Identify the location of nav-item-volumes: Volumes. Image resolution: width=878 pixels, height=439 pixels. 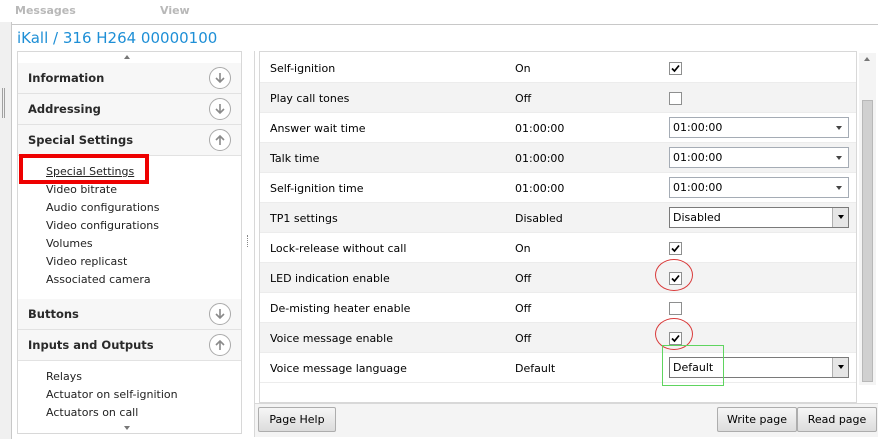
(69, 243).